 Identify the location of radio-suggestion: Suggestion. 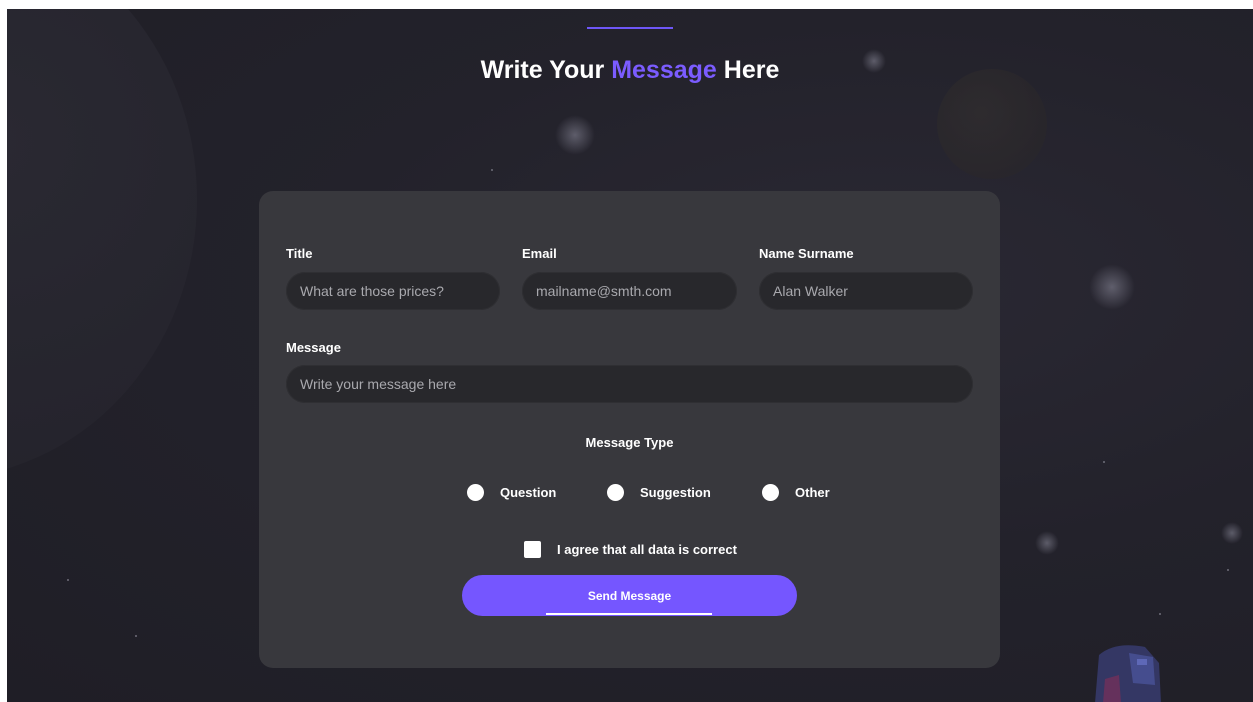
(659, 492).